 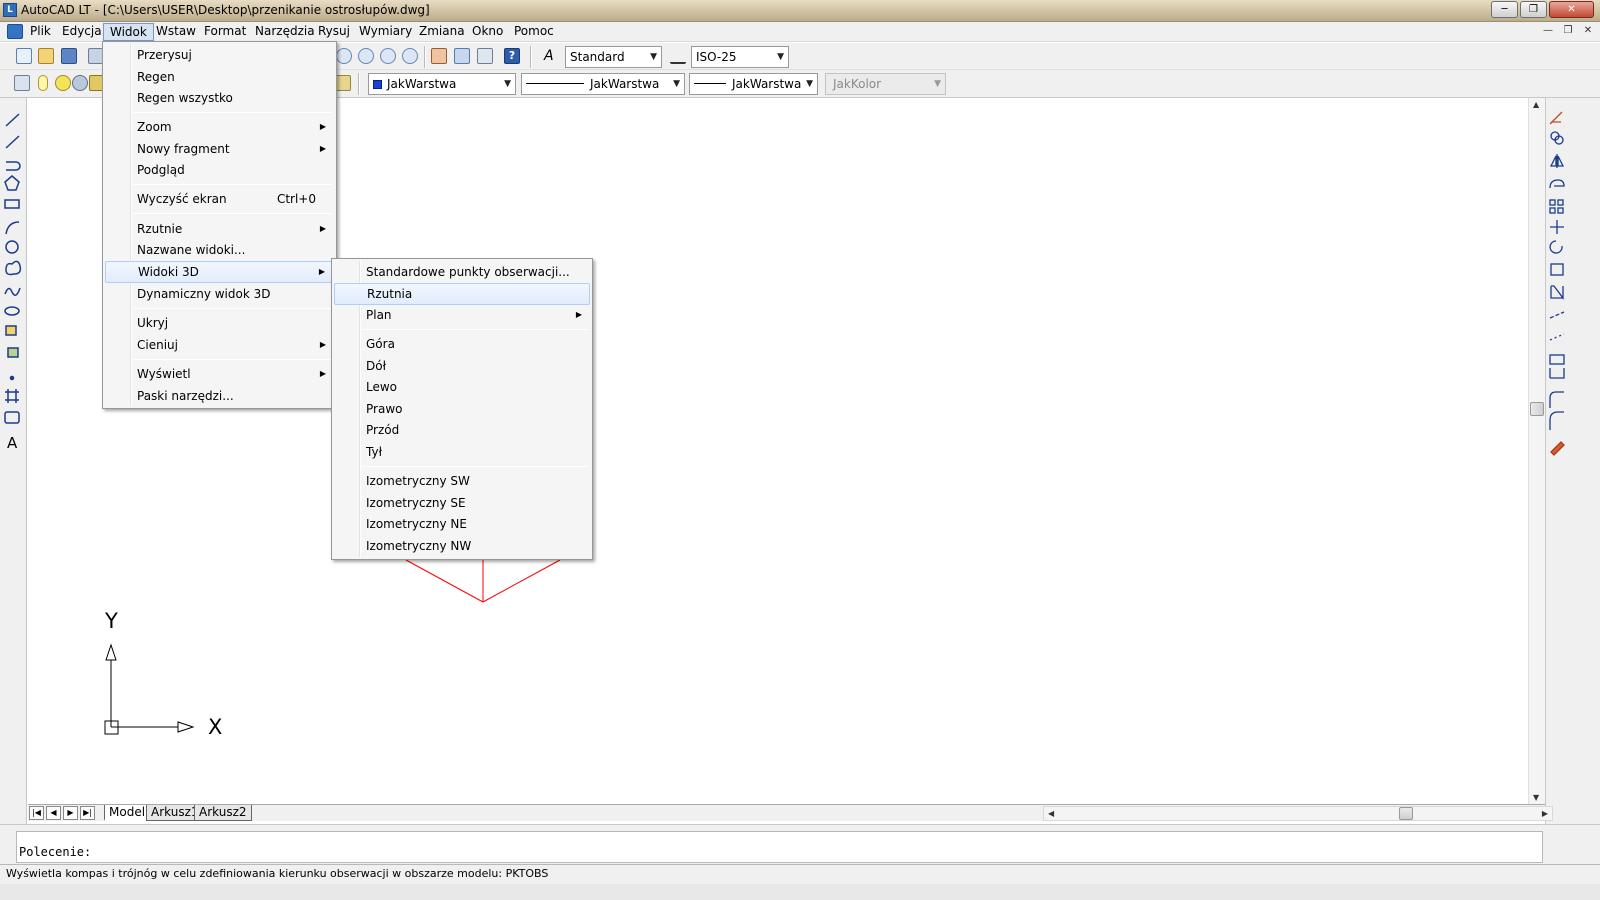 What do you see at coordinates (462, 481) in the screenshot?
I see `menu-item-izometryczny-sw: Izometryczny SW` at bounding box center [462, 481].